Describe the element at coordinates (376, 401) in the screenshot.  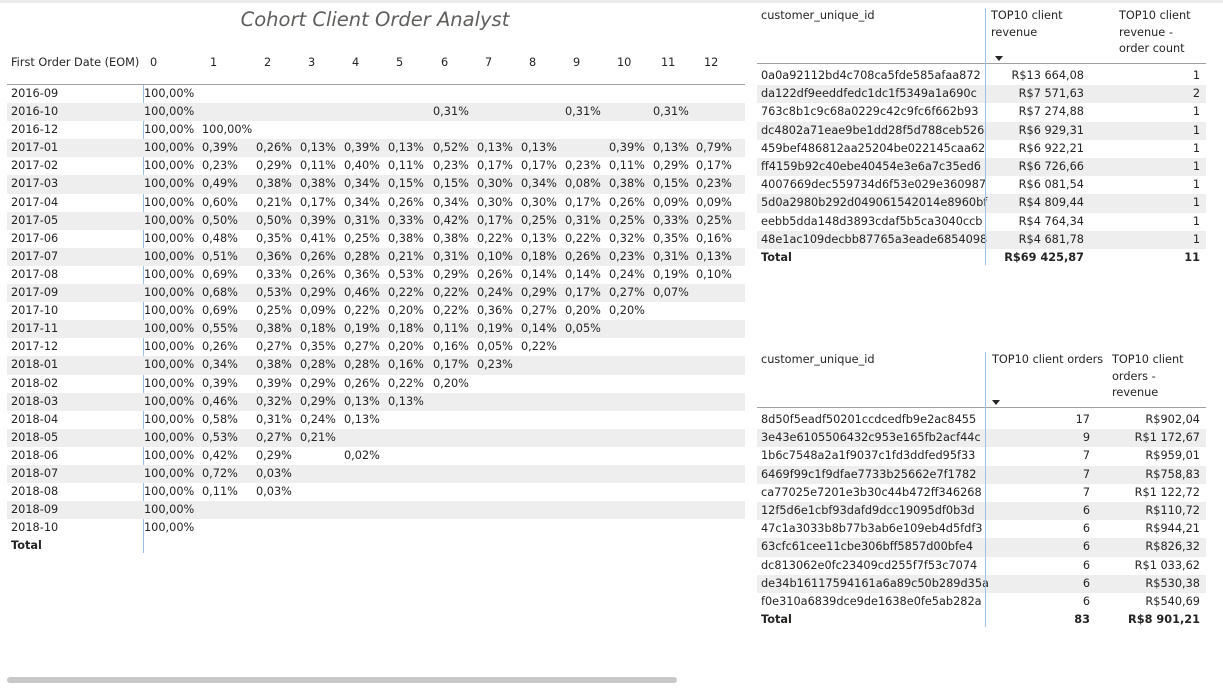
I see `matrix-row: 2018-03 100,00% 0,46% 0,32% 0,29% 0,13% 0,13%` at that location.